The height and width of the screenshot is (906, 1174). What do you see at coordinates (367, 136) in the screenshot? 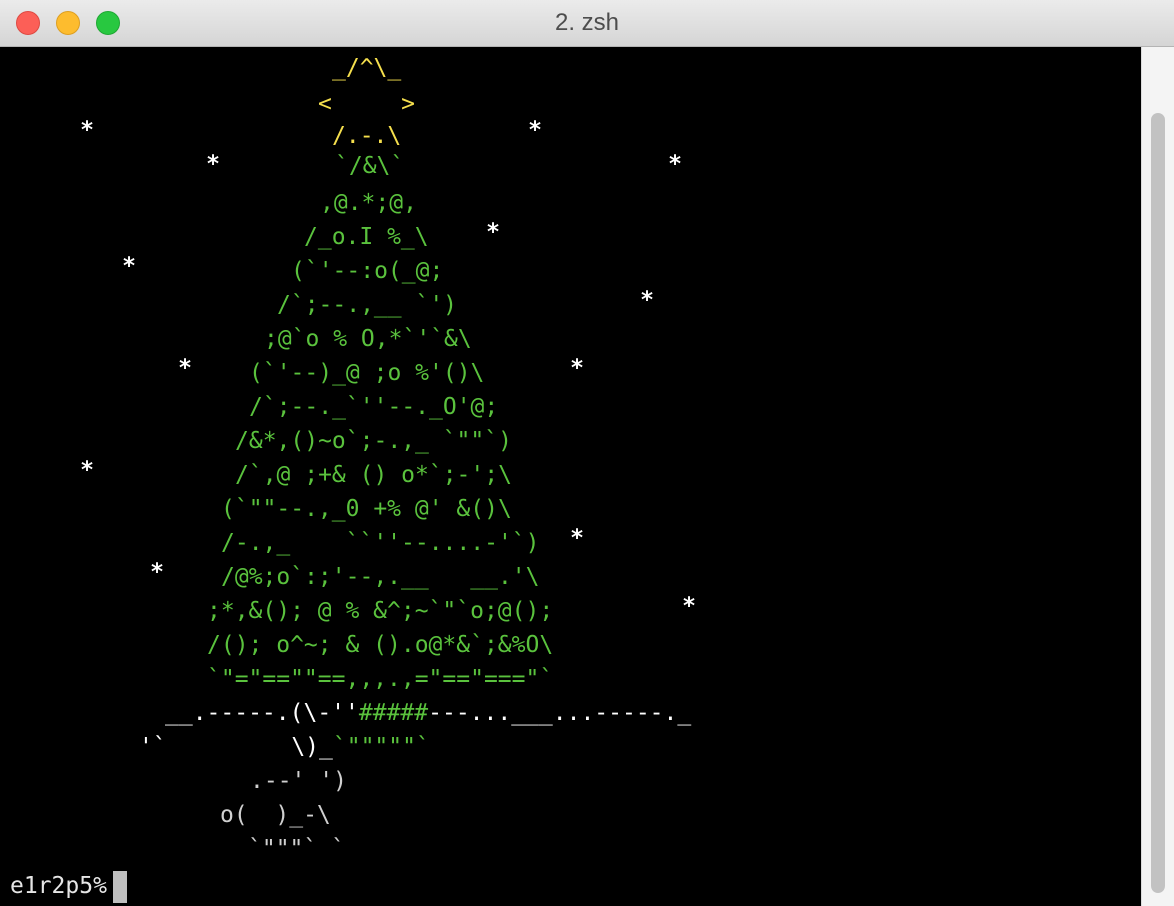
I see `tree-star-bottom: /.-.\` at bounding box center [367, 136].